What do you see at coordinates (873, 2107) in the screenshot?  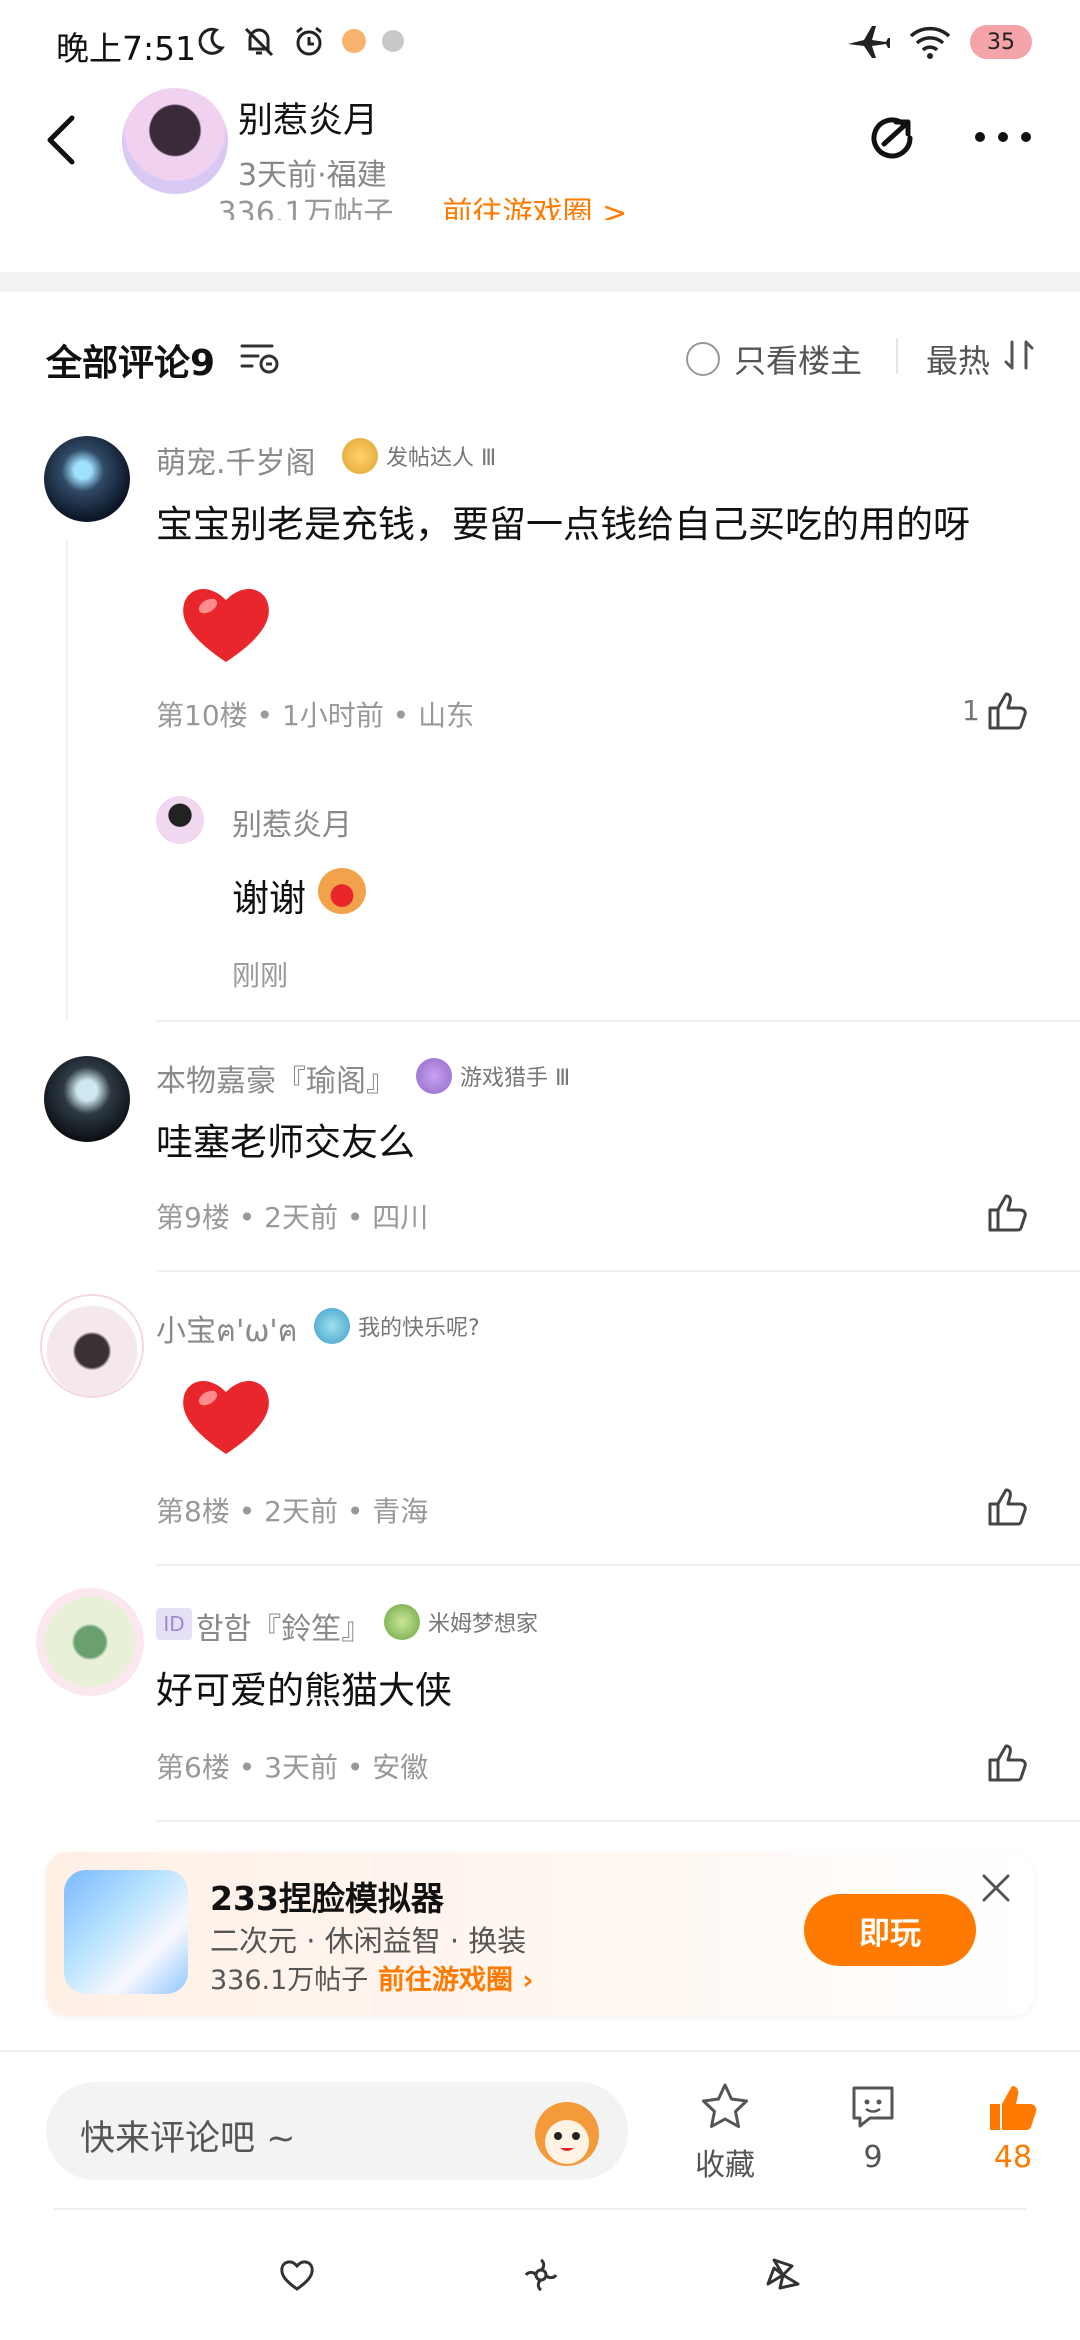 I see `comment-bubble-icon` at bounding box center [873, 2107].